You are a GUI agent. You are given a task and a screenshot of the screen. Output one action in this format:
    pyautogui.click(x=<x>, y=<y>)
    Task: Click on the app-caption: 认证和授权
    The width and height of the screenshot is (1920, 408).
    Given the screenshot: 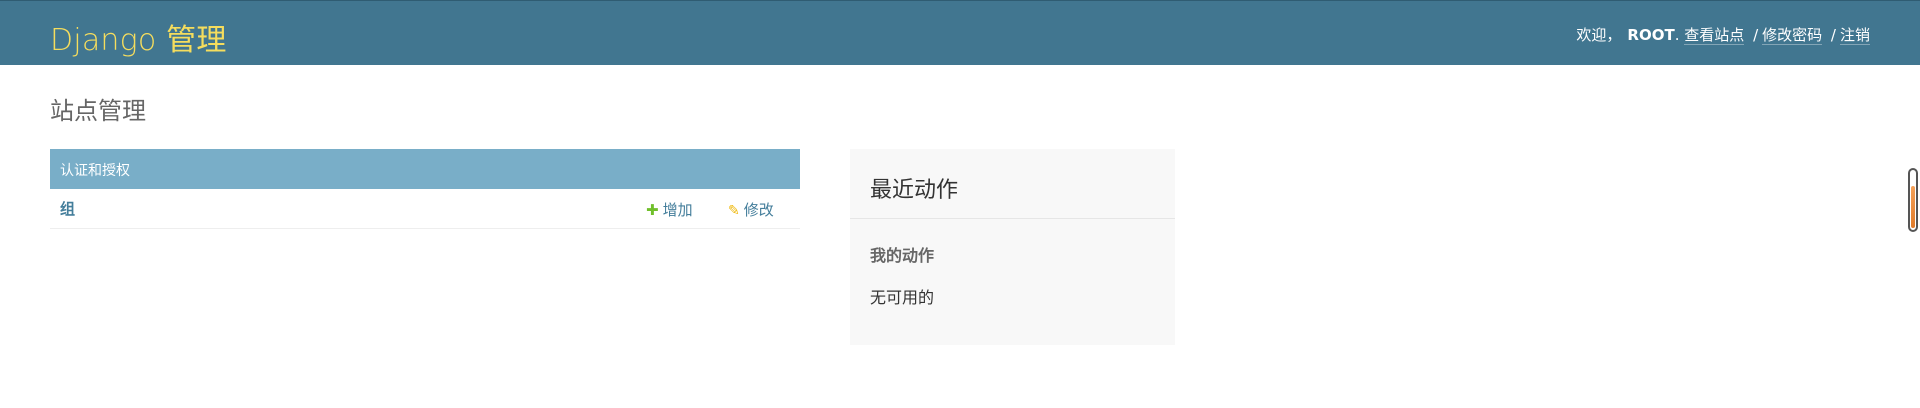 What is the action you would take?
    pyautogui.click(x=425, y=169)
    